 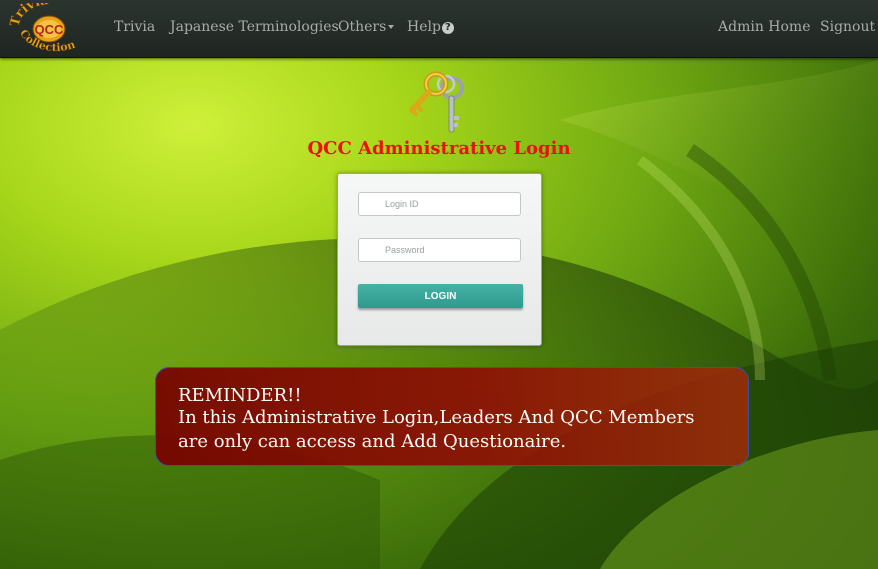 I want to click on logo-graphic: Trivia Collection QCC, so click(x=42, y=27).